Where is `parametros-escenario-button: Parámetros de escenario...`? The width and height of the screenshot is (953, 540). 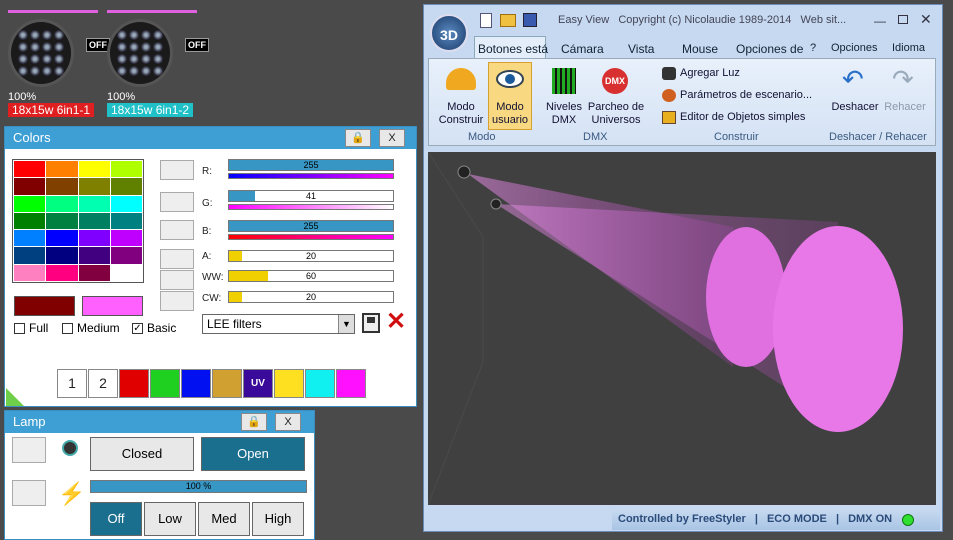
parametros-escenario-button: Parámetros de escenario... is located at coordinates (746, 95).